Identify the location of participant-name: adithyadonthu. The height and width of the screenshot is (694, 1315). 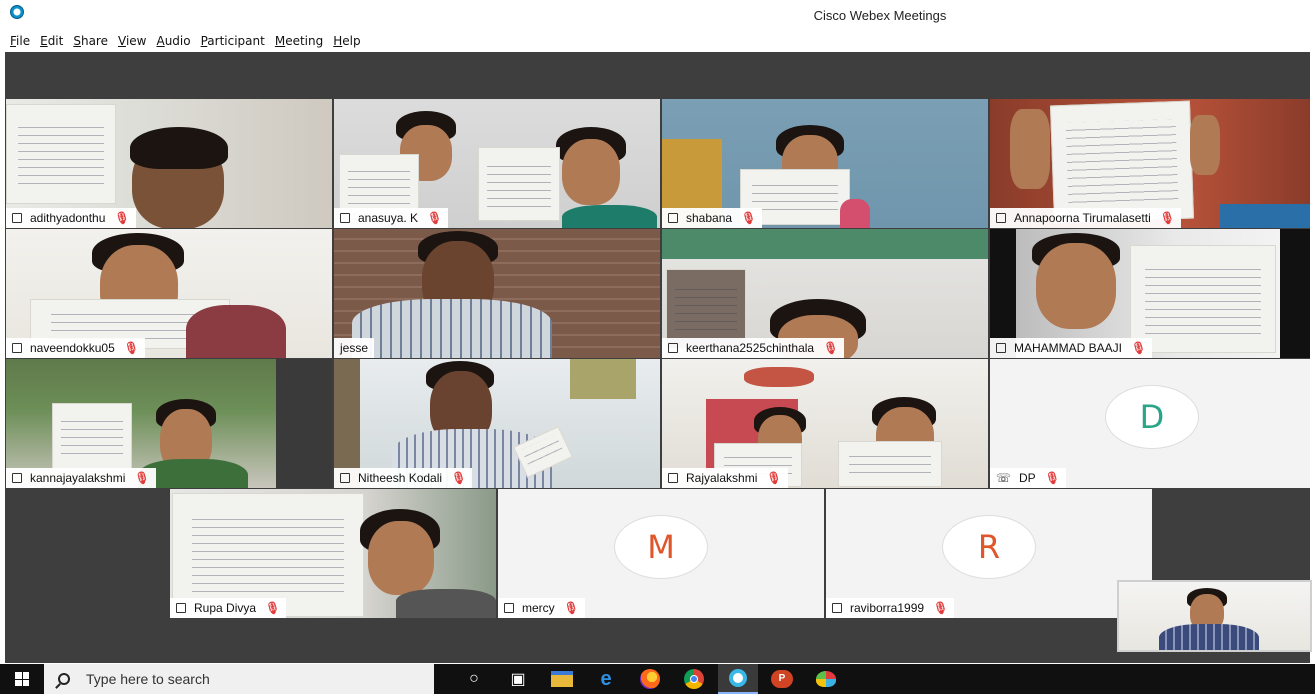
(68, 218).